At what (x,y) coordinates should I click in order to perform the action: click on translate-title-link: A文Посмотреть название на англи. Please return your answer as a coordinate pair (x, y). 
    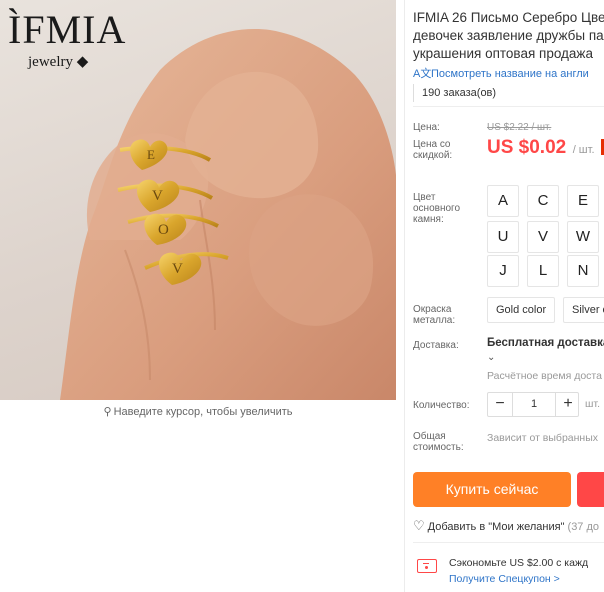
    Looking at the image, I should click on (501, 73).